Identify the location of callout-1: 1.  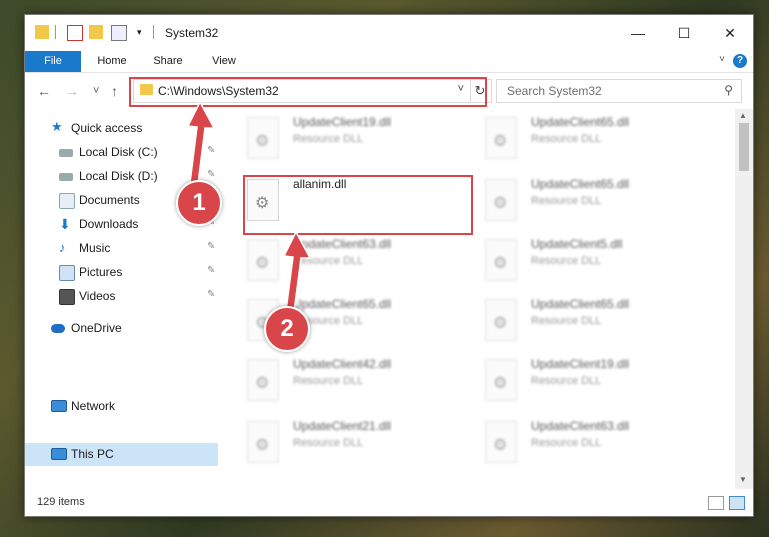
(199, 203).